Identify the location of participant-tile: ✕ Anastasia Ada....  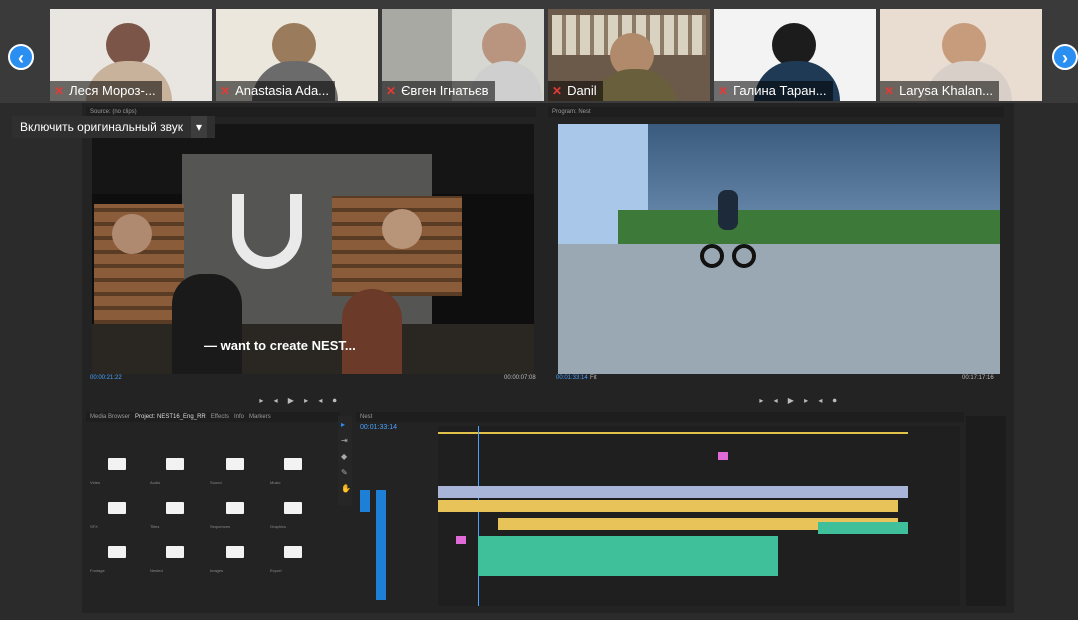
(297, 55).